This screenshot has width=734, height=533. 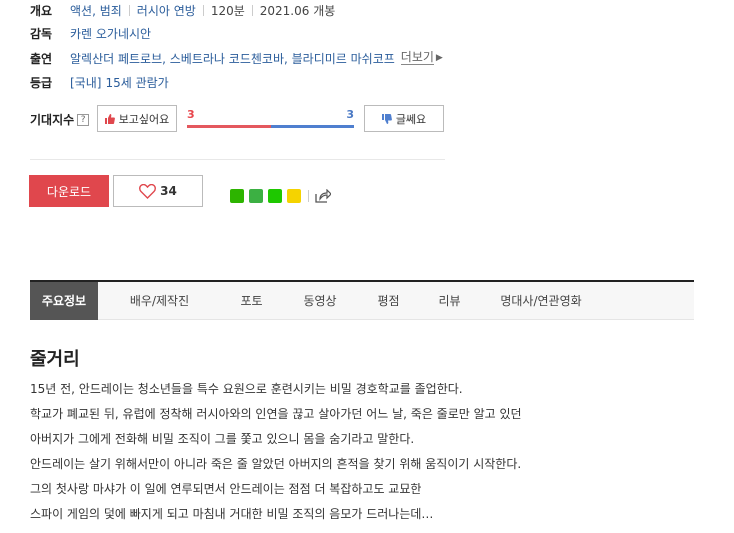 What do you see at coordinates (110, 33) in the screenshot?
I see `director-link: 카렌 오가네시안` at bounding box center [110, 33].